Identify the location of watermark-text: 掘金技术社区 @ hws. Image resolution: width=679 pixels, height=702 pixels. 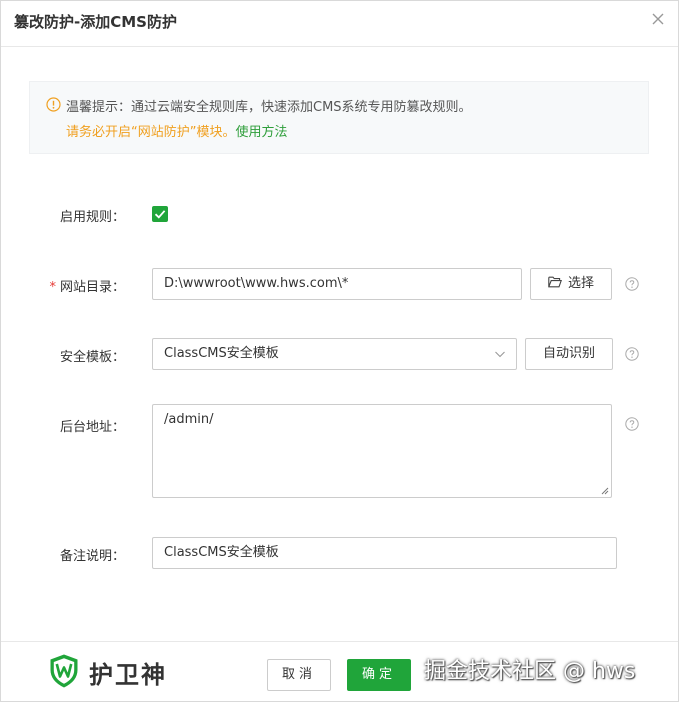
(530, 671).